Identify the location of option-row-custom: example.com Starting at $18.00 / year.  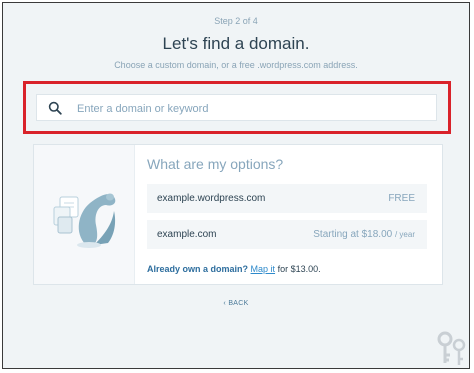
(287, 234).